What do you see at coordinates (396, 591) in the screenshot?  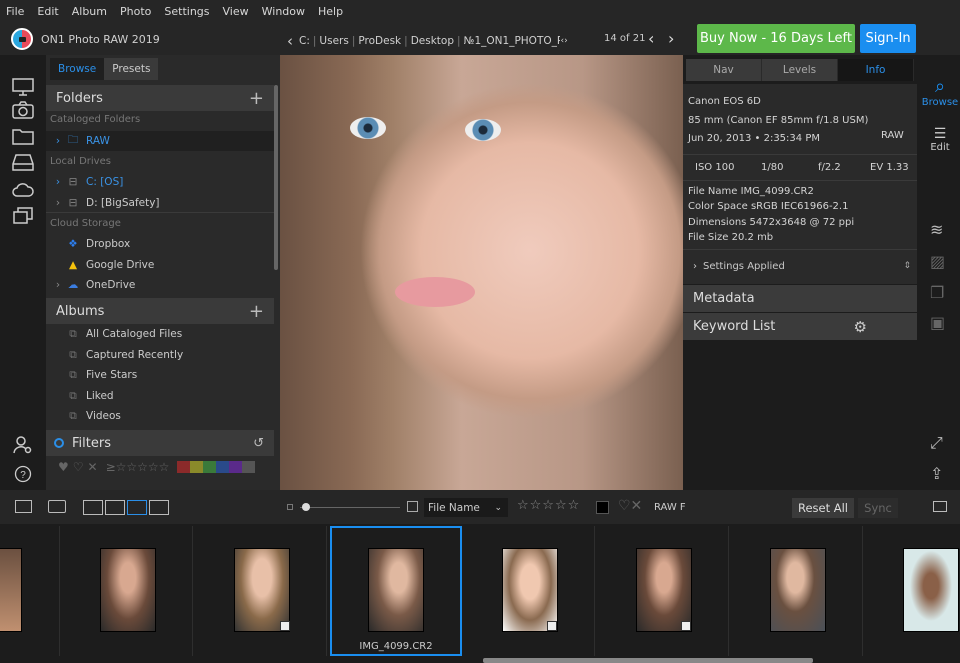 I see `selected-thumbnail-frame` at bounding box center [396, 591].